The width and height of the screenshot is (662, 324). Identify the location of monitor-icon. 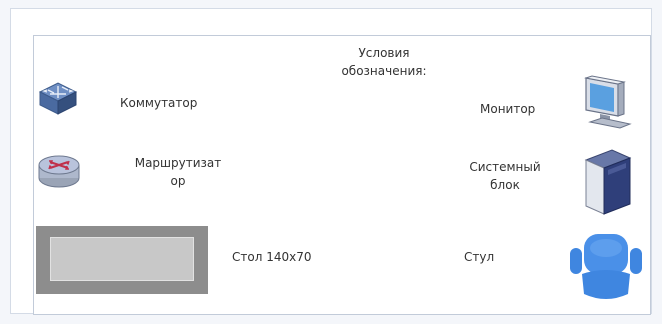
(608, 102).